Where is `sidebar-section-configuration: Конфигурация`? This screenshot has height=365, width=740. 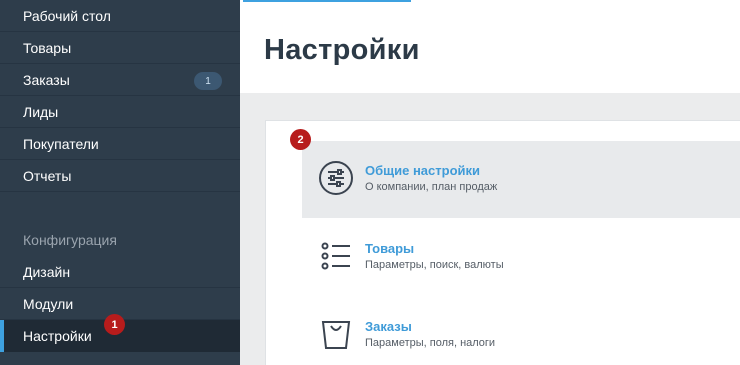
sidebar-section-configuration: Конфигурация is located at coordinates (70, 240).